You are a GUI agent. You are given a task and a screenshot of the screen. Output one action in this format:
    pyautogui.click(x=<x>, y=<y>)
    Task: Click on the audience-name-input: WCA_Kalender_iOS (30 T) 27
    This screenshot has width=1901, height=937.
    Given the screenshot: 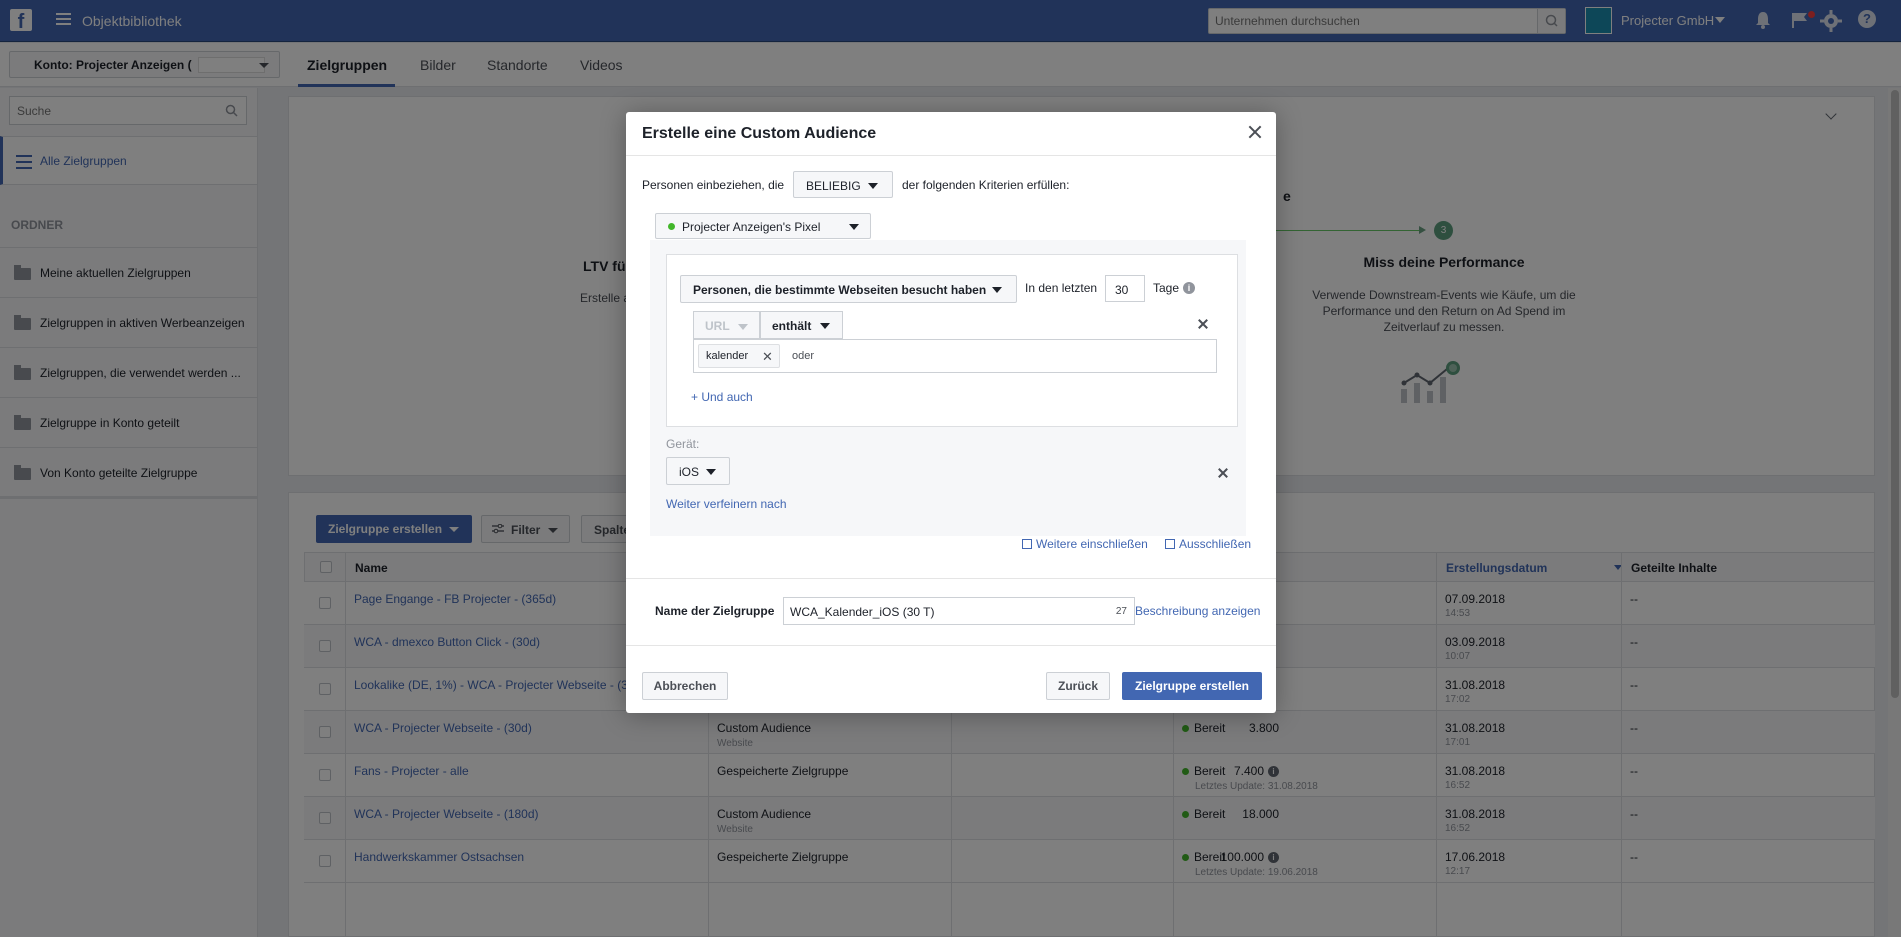 What is the action you would take?
    pyautogui.click(x=959, y=611)
    